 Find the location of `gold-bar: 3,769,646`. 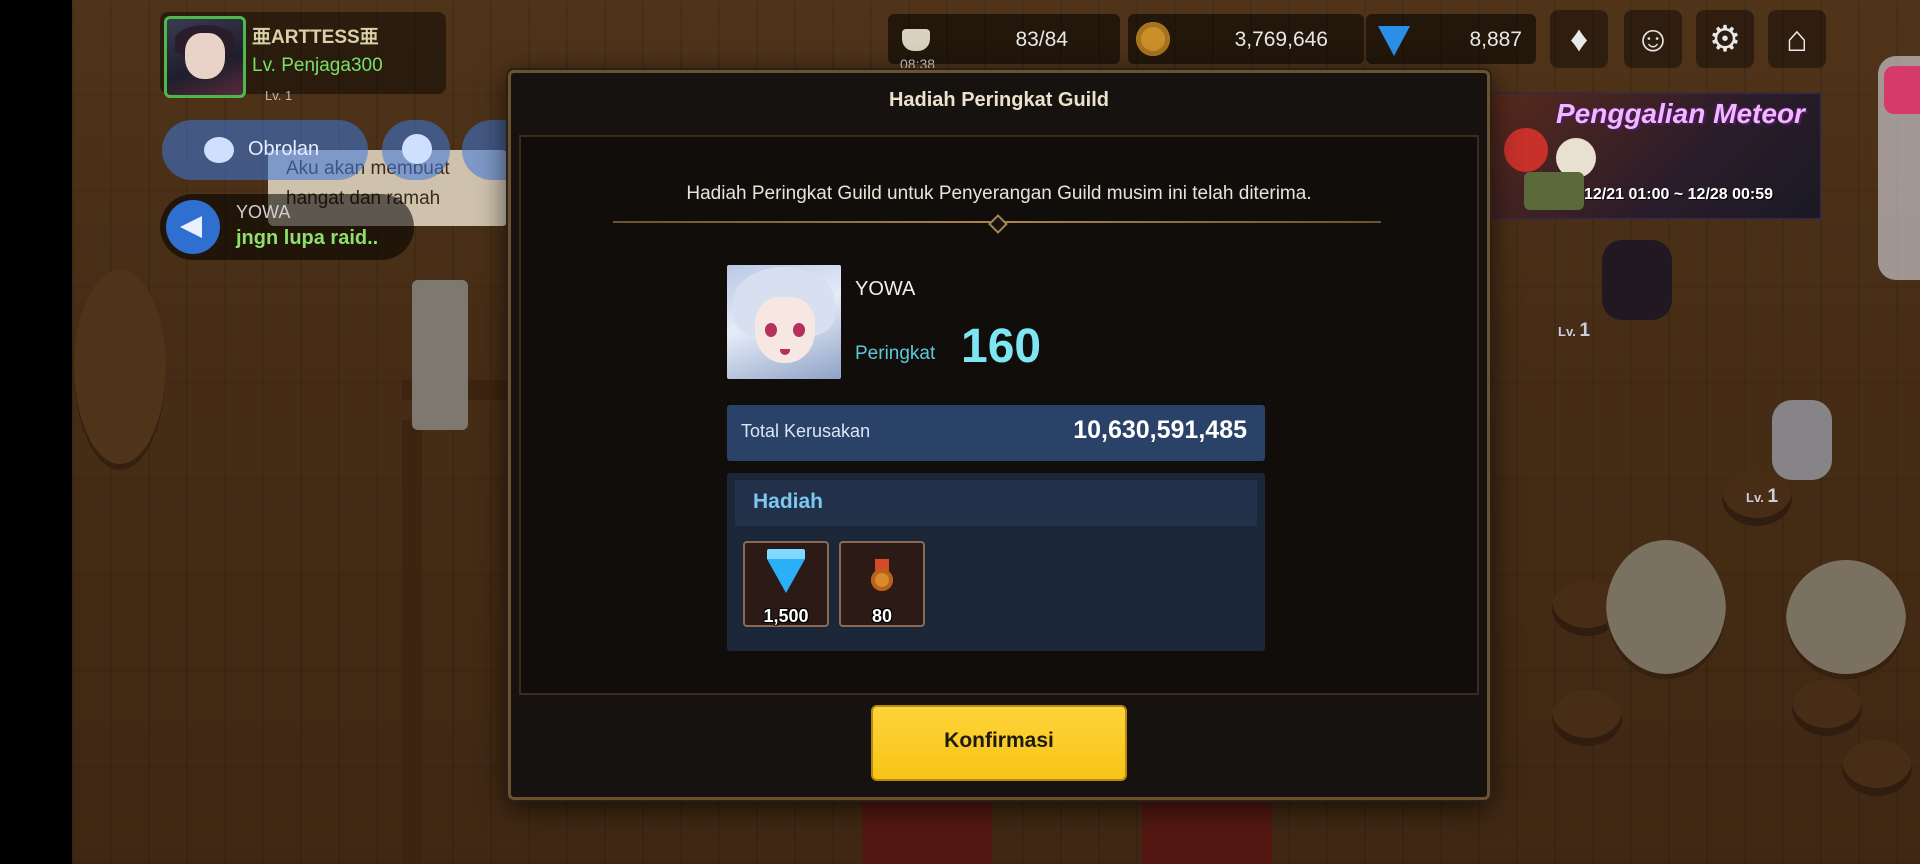

gold-bar: 3,769,646 is located at coordinates (1246, 39).